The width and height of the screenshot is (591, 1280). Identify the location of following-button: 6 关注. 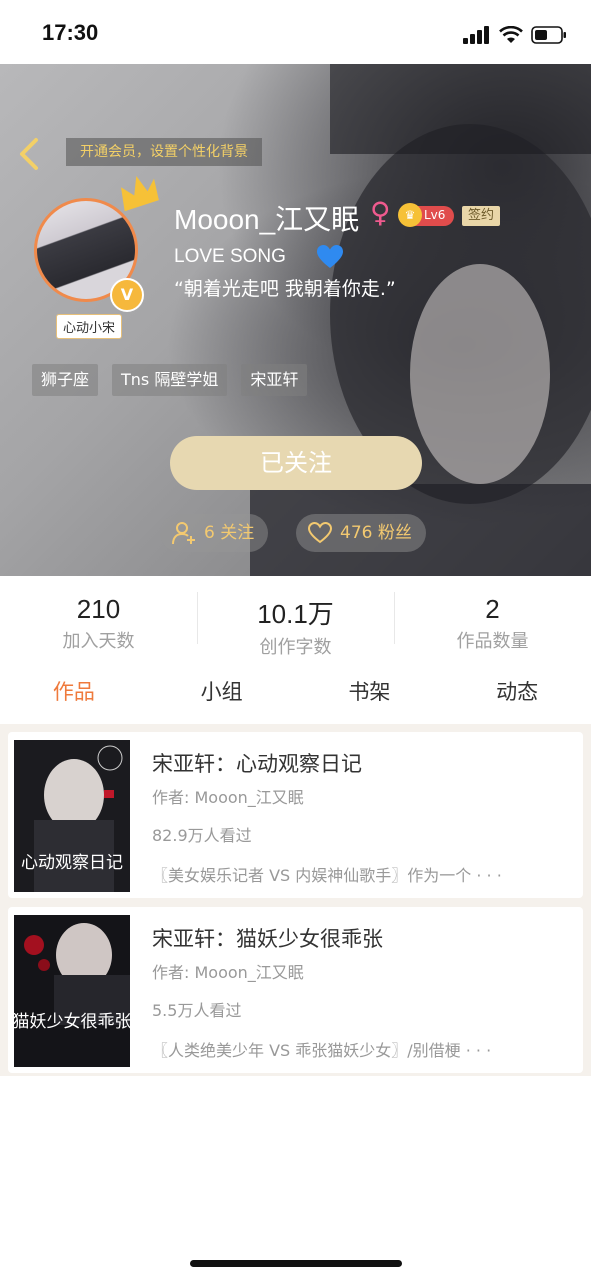
(214, 533).